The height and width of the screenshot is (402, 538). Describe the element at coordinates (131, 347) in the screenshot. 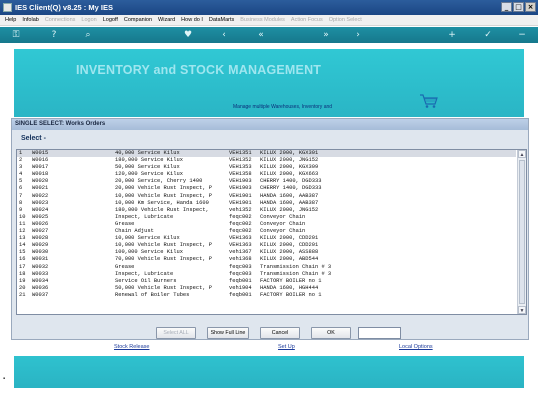

I see `stock-release-link: Stock Release` at that location.